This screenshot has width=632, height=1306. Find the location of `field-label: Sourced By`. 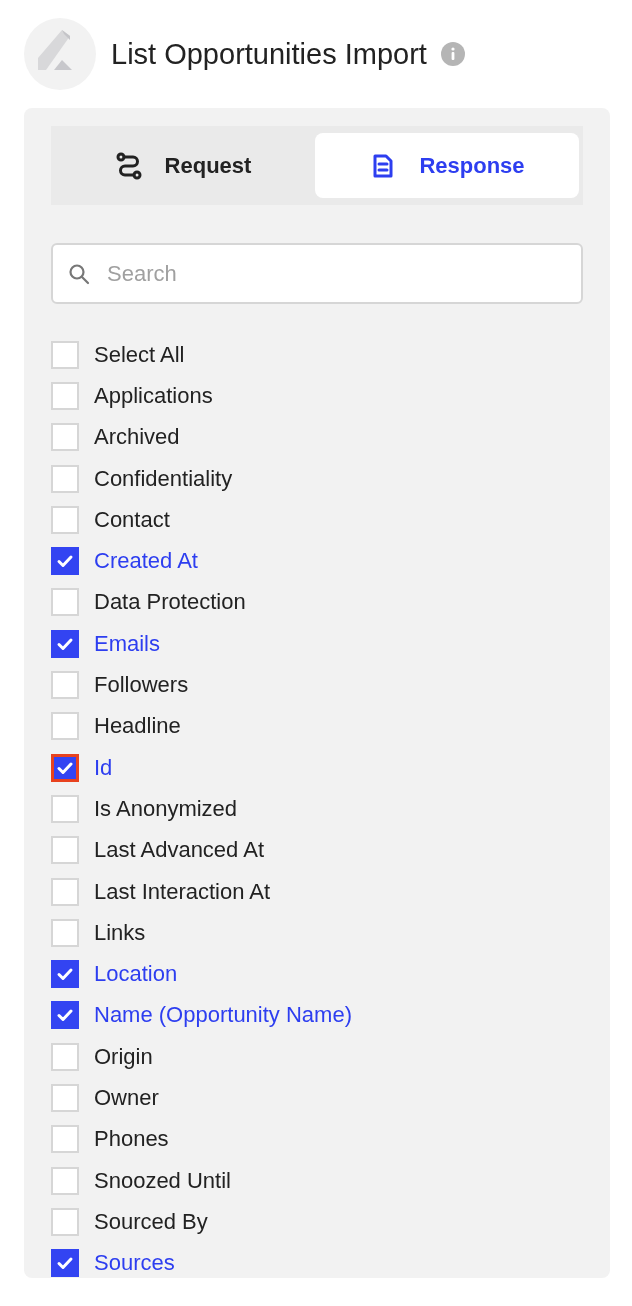

field-label: Sourced By is located at coordinates (151, 1221).